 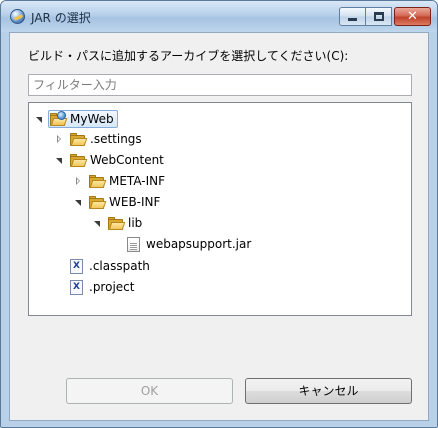 I want to click on maximize-button, so click(x=379, y=16).